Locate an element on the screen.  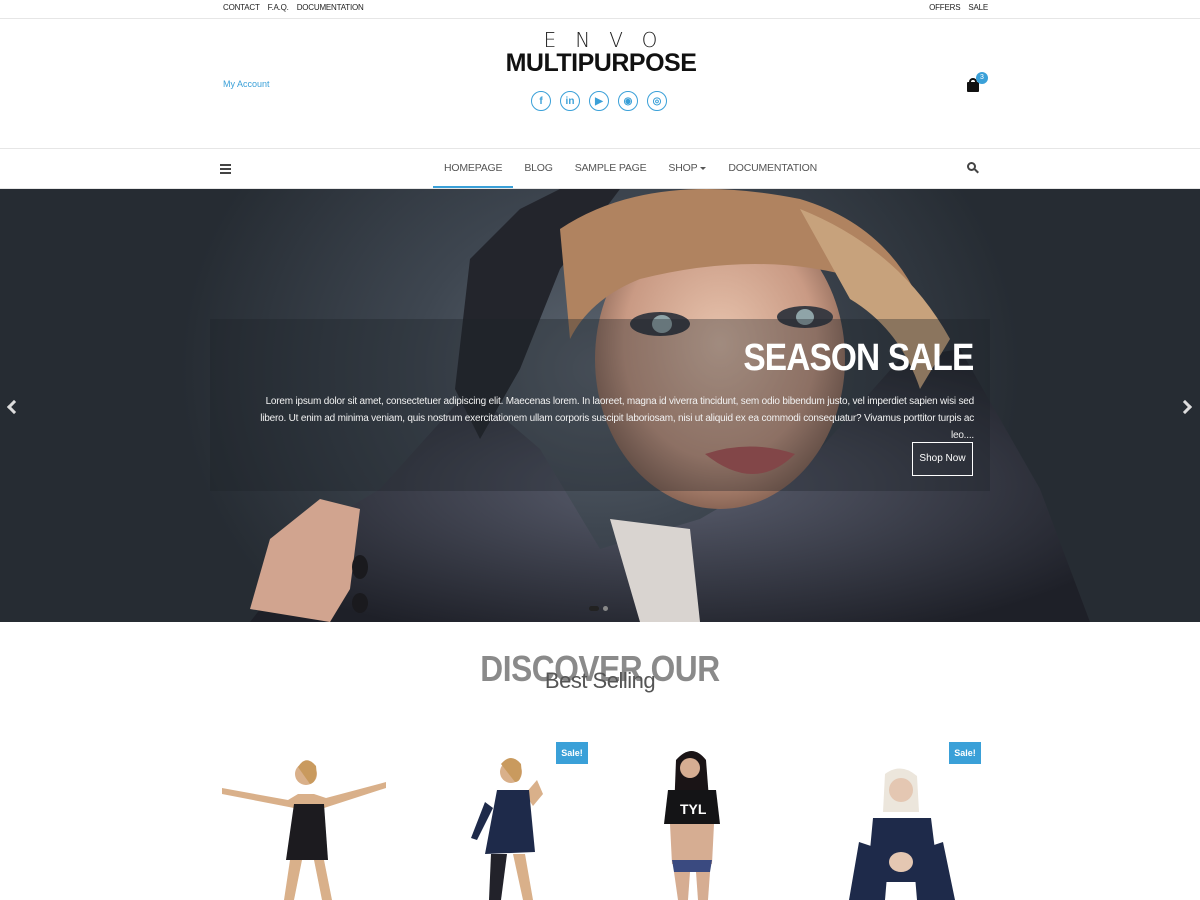
nav-item-homepage: HOMEPAGE is located at coordinates (473, 168).